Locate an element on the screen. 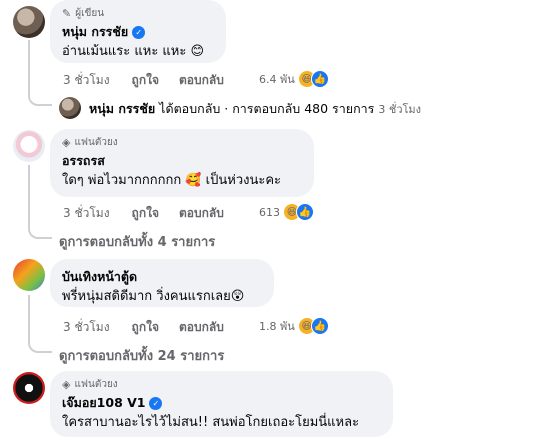  comment-text: อ่านเม้นแระ แหะ แหะ 😊 is located at coordinates (133, 51).